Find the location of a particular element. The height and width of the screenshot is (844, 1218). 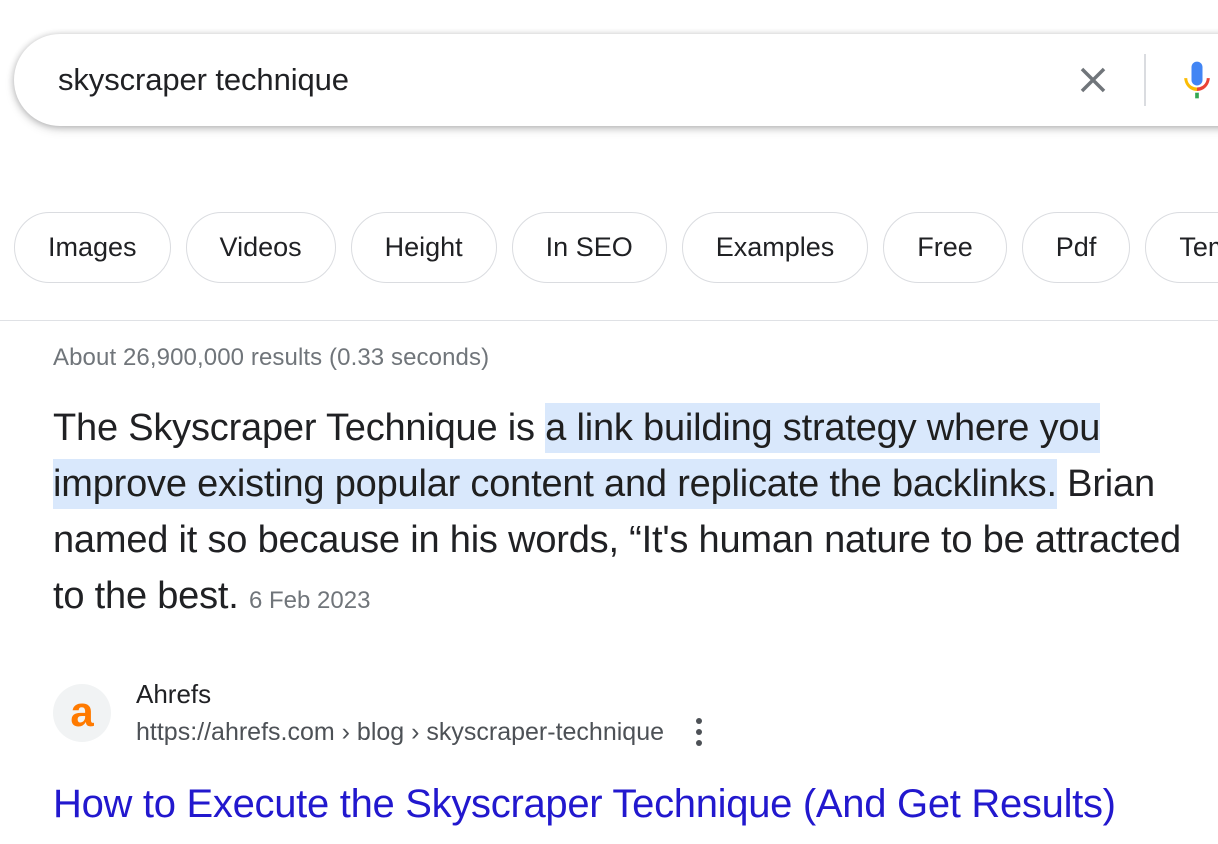

chip-label: Height is located at coordinates (423, 247).